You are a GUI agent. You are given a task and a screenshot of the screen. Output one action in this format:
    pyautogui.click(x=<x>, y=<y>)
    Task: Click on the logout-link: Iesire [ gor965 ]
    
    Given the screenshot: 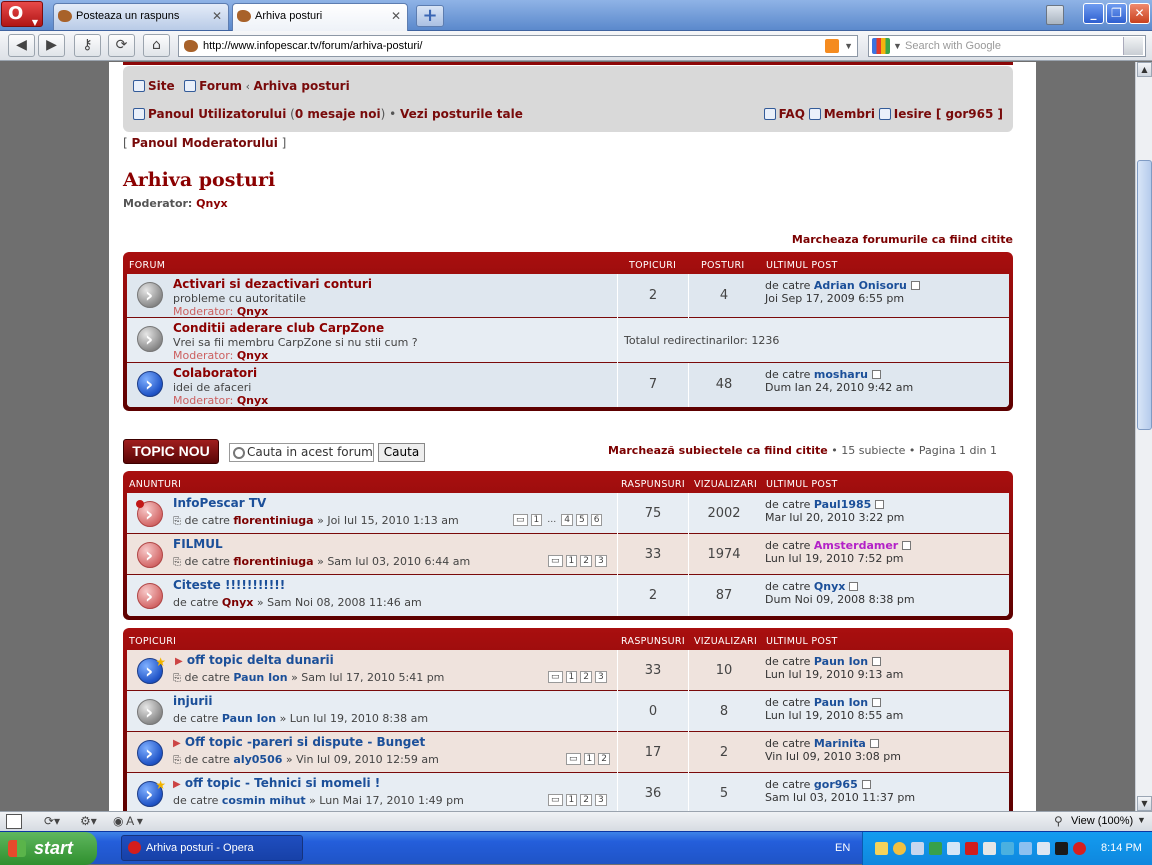 What is the action you would take?
    pyautogui.click(x=948, y=114)
    